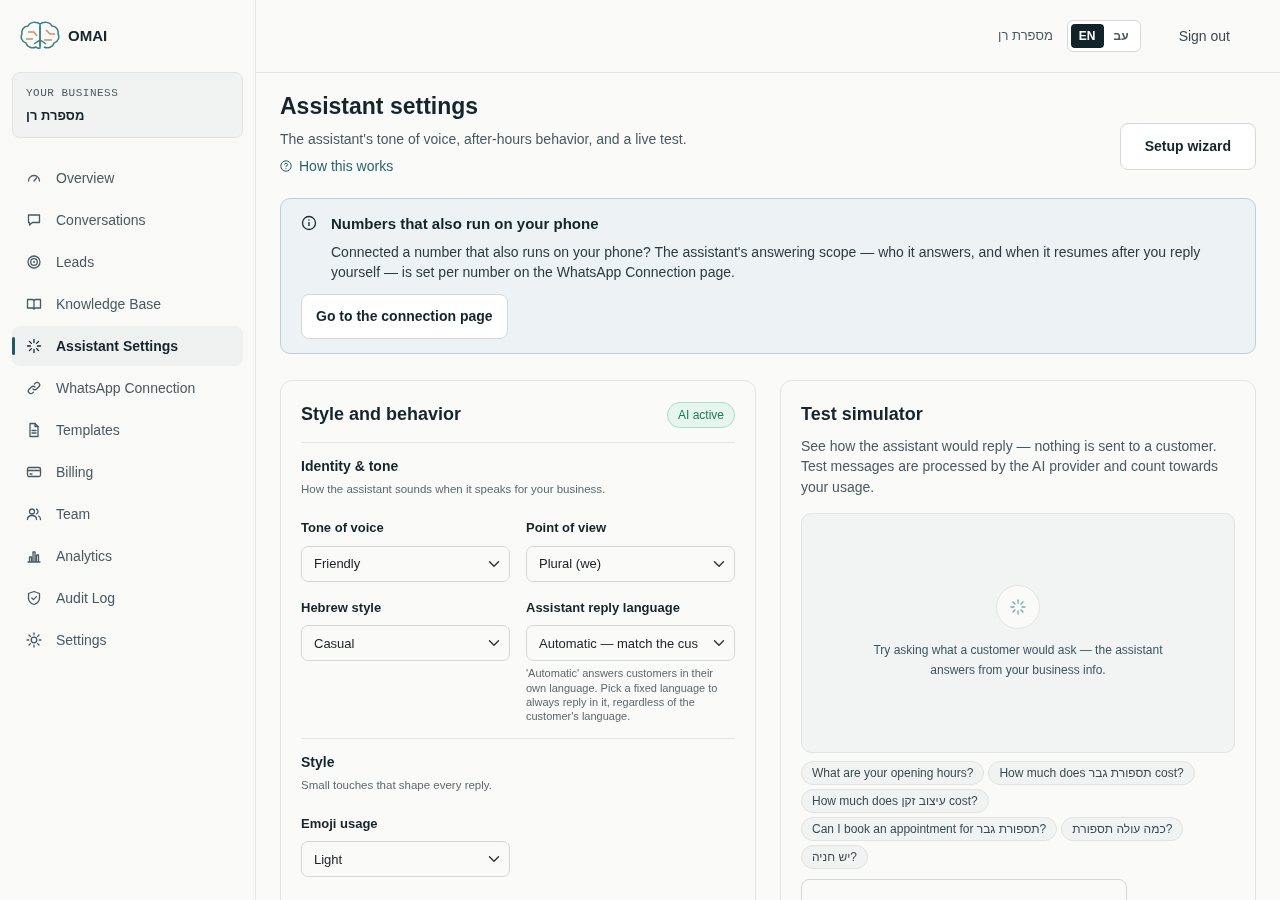 Image resolution: width=1280 pixels, height=900 pixels. What do you see at coordinates (630, 563) in the screenshot?
I see `dropdown-field: Plural (we)` at bounding box center [630, 563].